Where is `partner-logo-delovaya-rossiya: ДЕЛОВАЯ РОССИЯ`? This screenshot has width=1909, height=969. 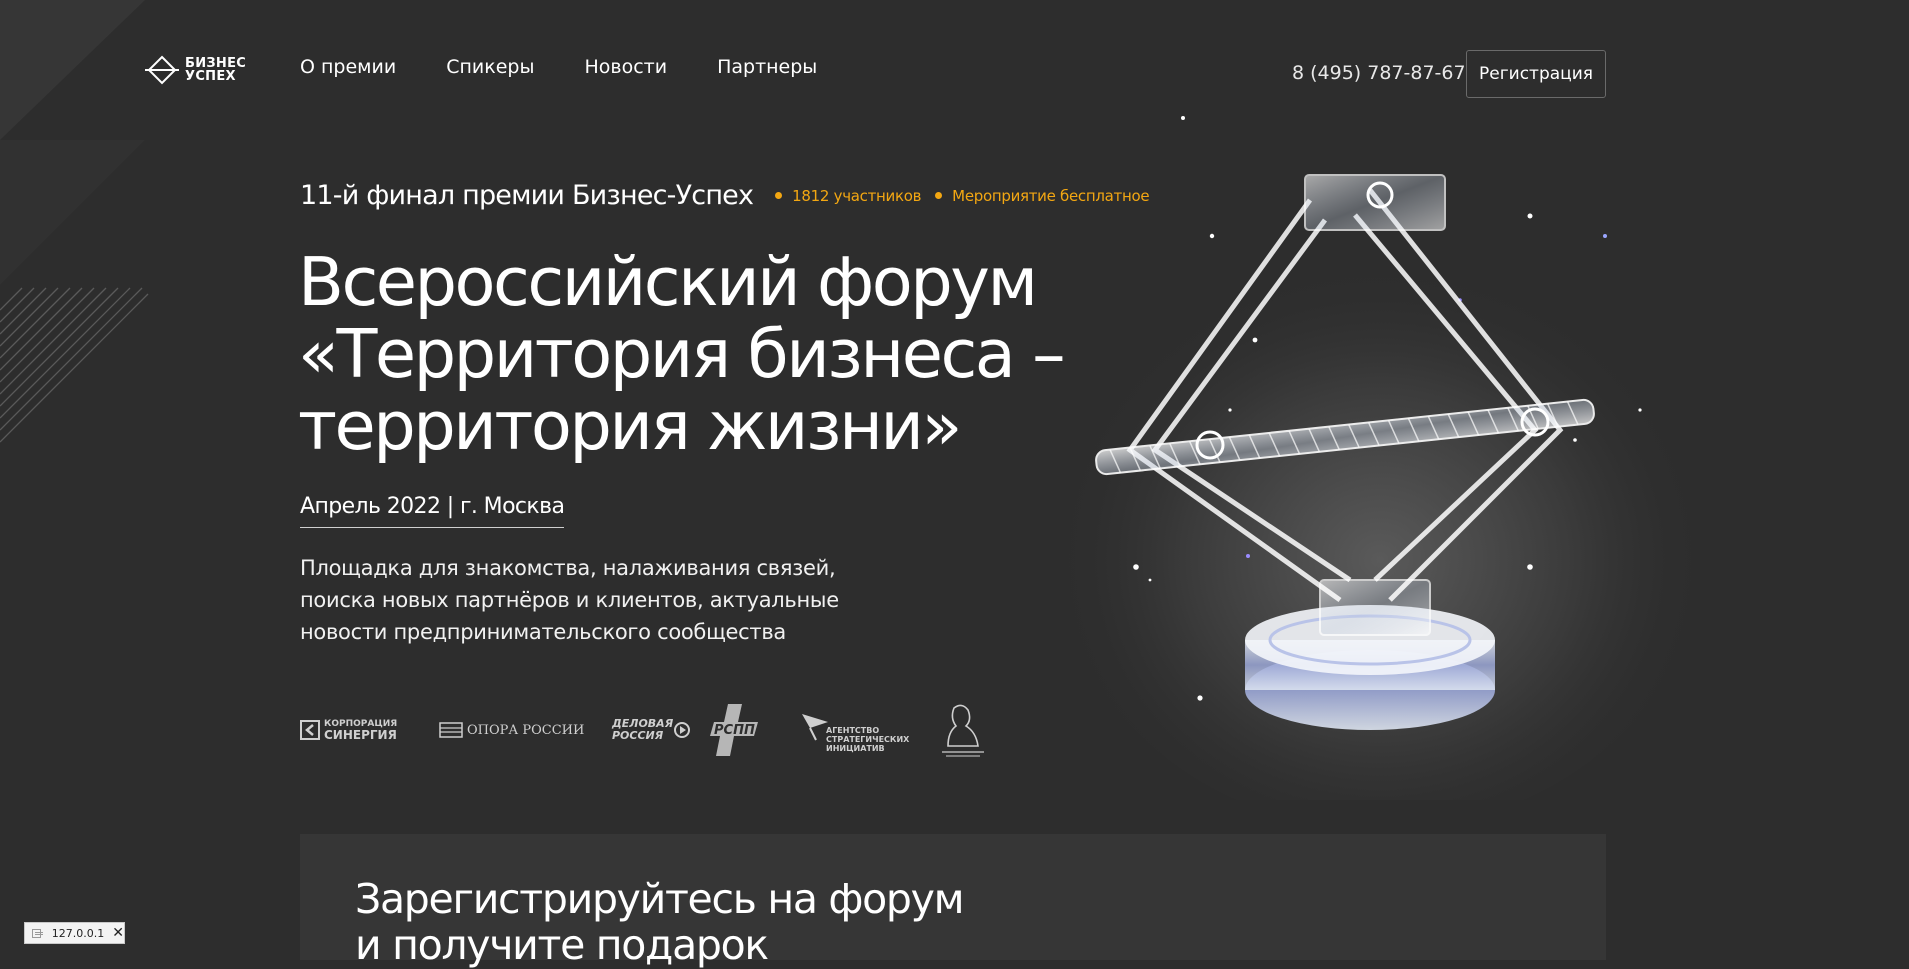
partner-logo-delovaya-rossiya: ДЕЛОВАЯ РОССИЯ is located at coordinates (651, 730).